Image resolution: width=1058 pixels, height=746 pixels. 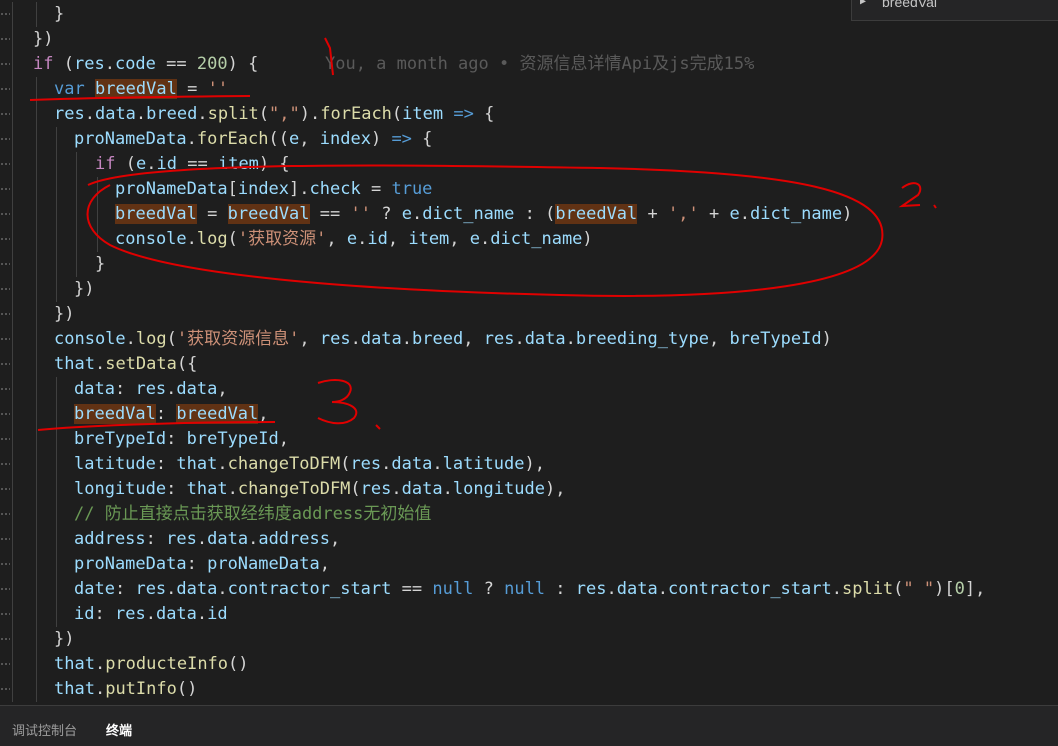 I want to click on code-line: proNameData.forEach((e, index) => {, so click(x=529, y=139).